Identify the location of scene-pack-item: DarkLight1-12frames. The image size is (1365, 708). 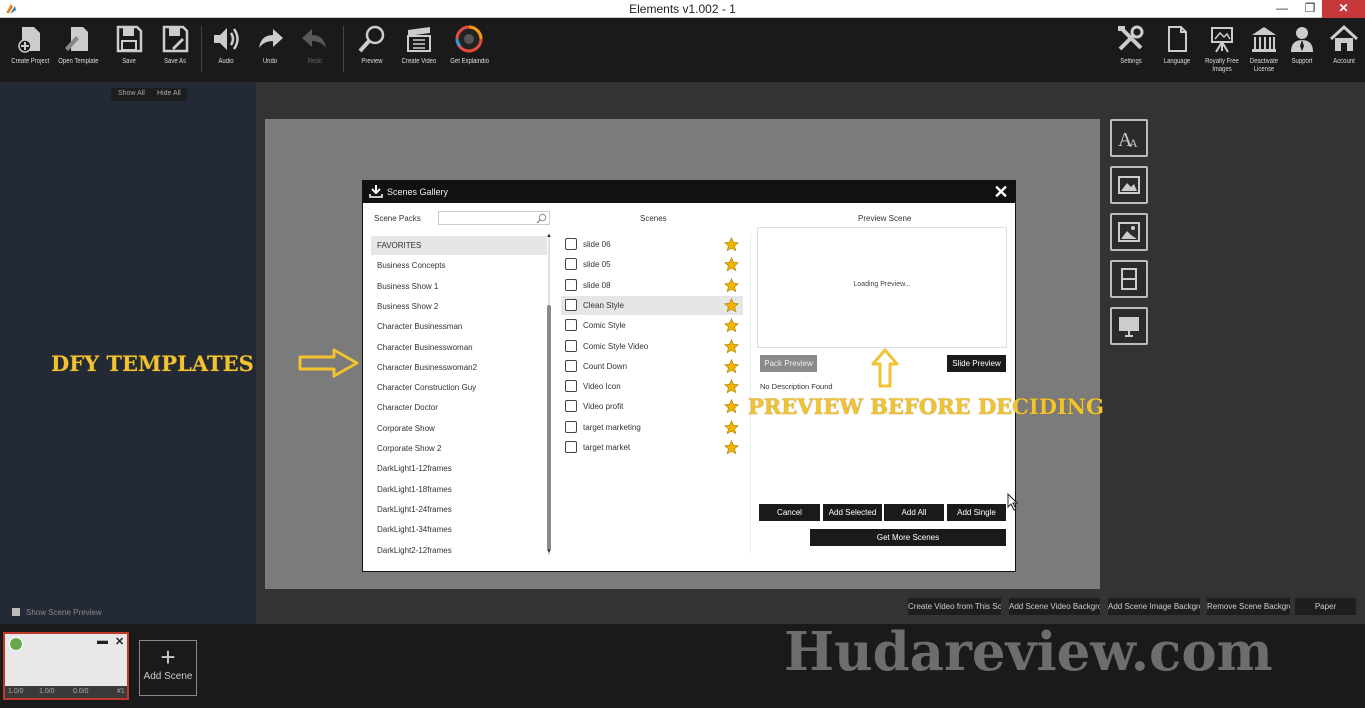
(459, 468).